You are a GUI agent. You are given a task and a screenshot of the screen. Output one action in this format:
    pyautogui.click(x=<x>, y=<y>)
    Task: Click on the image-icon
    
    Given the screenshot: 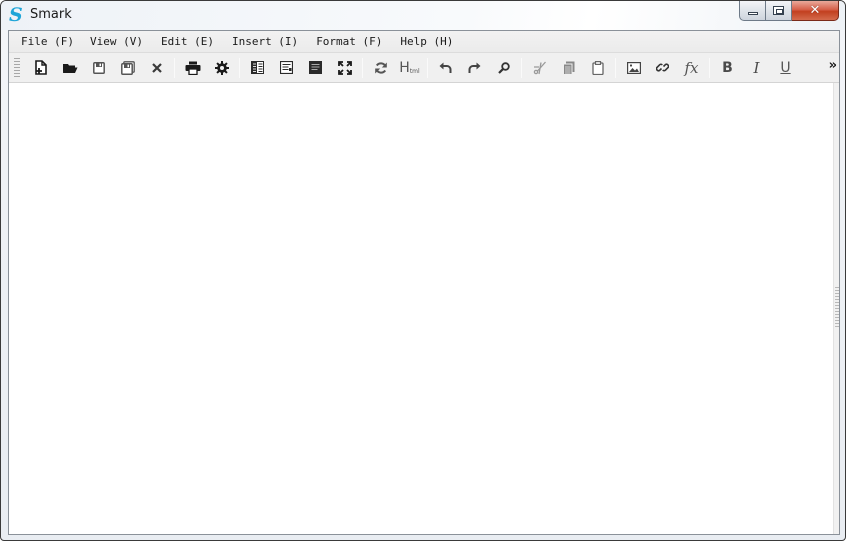 What is the action you would take?
    pyautogui.click(x=633, y=67)
    